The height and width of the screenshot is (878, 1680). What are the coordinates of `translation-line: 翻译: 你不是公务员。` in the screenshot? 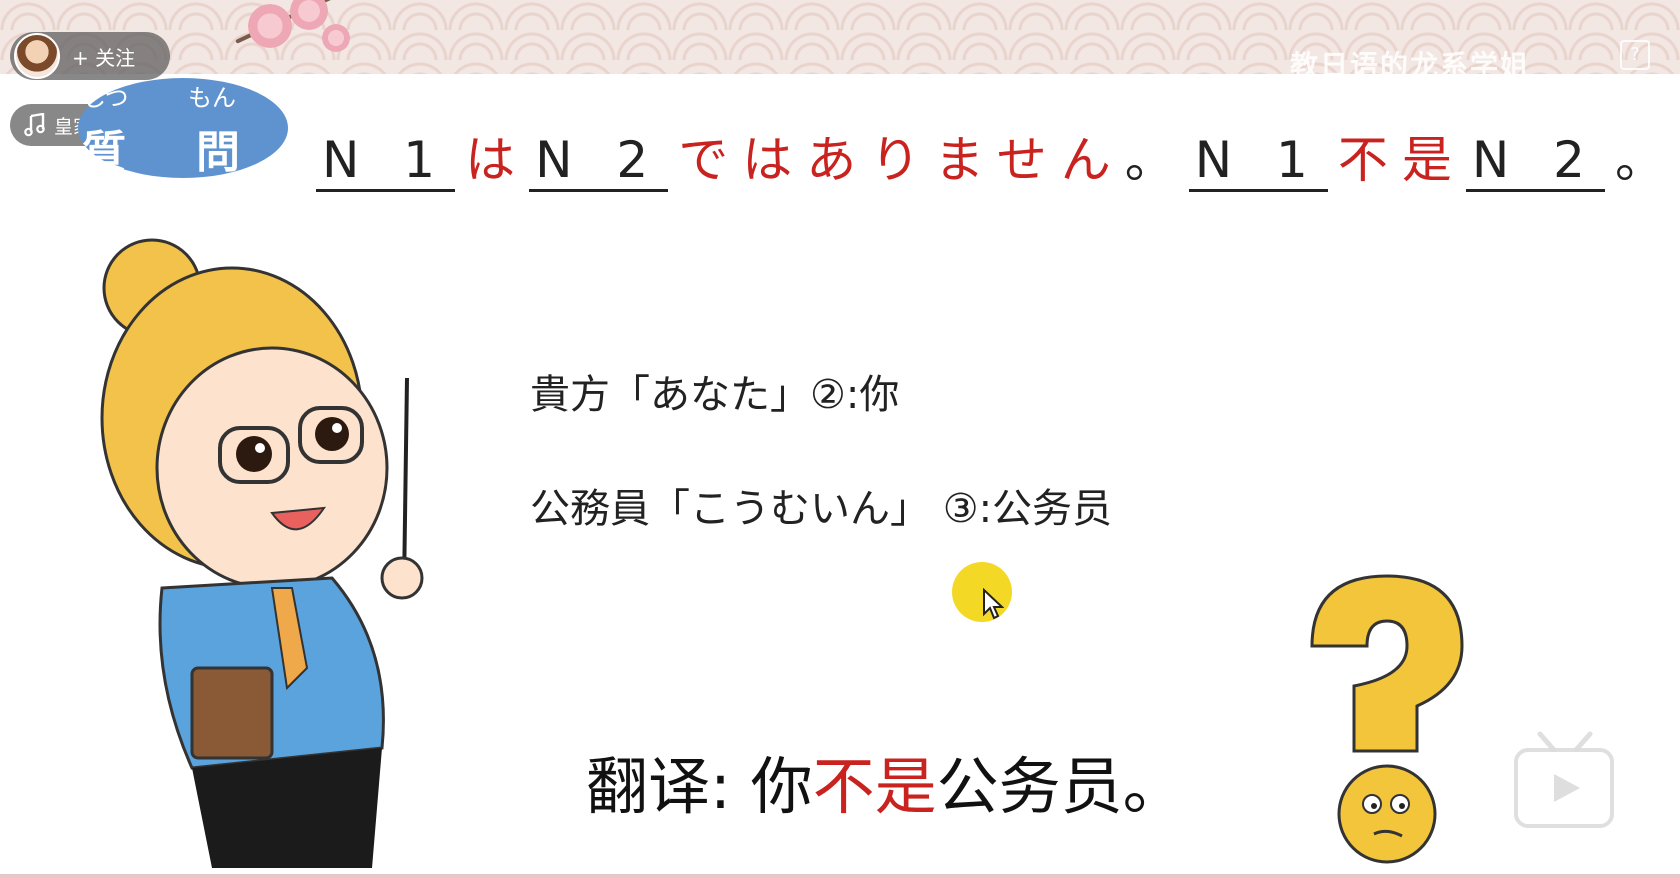 It's located at (885, 781).